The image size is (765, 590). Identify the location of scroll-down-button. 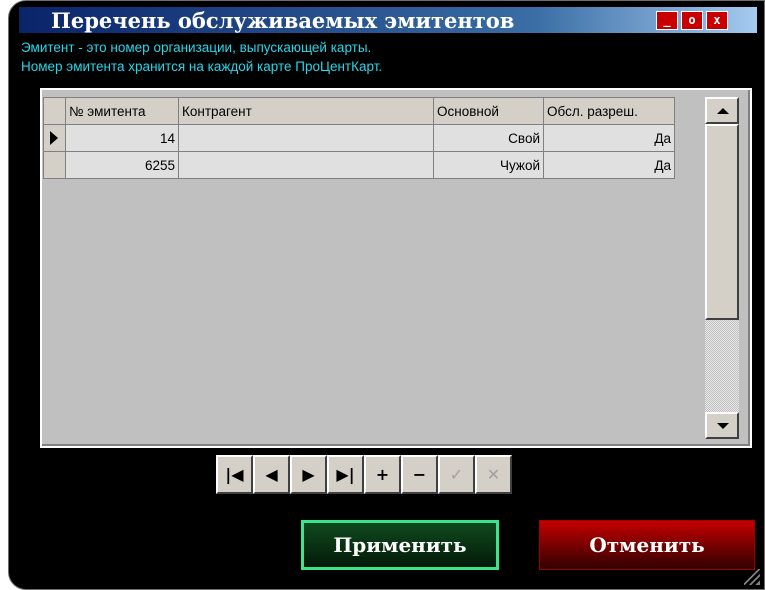
(722, 425).